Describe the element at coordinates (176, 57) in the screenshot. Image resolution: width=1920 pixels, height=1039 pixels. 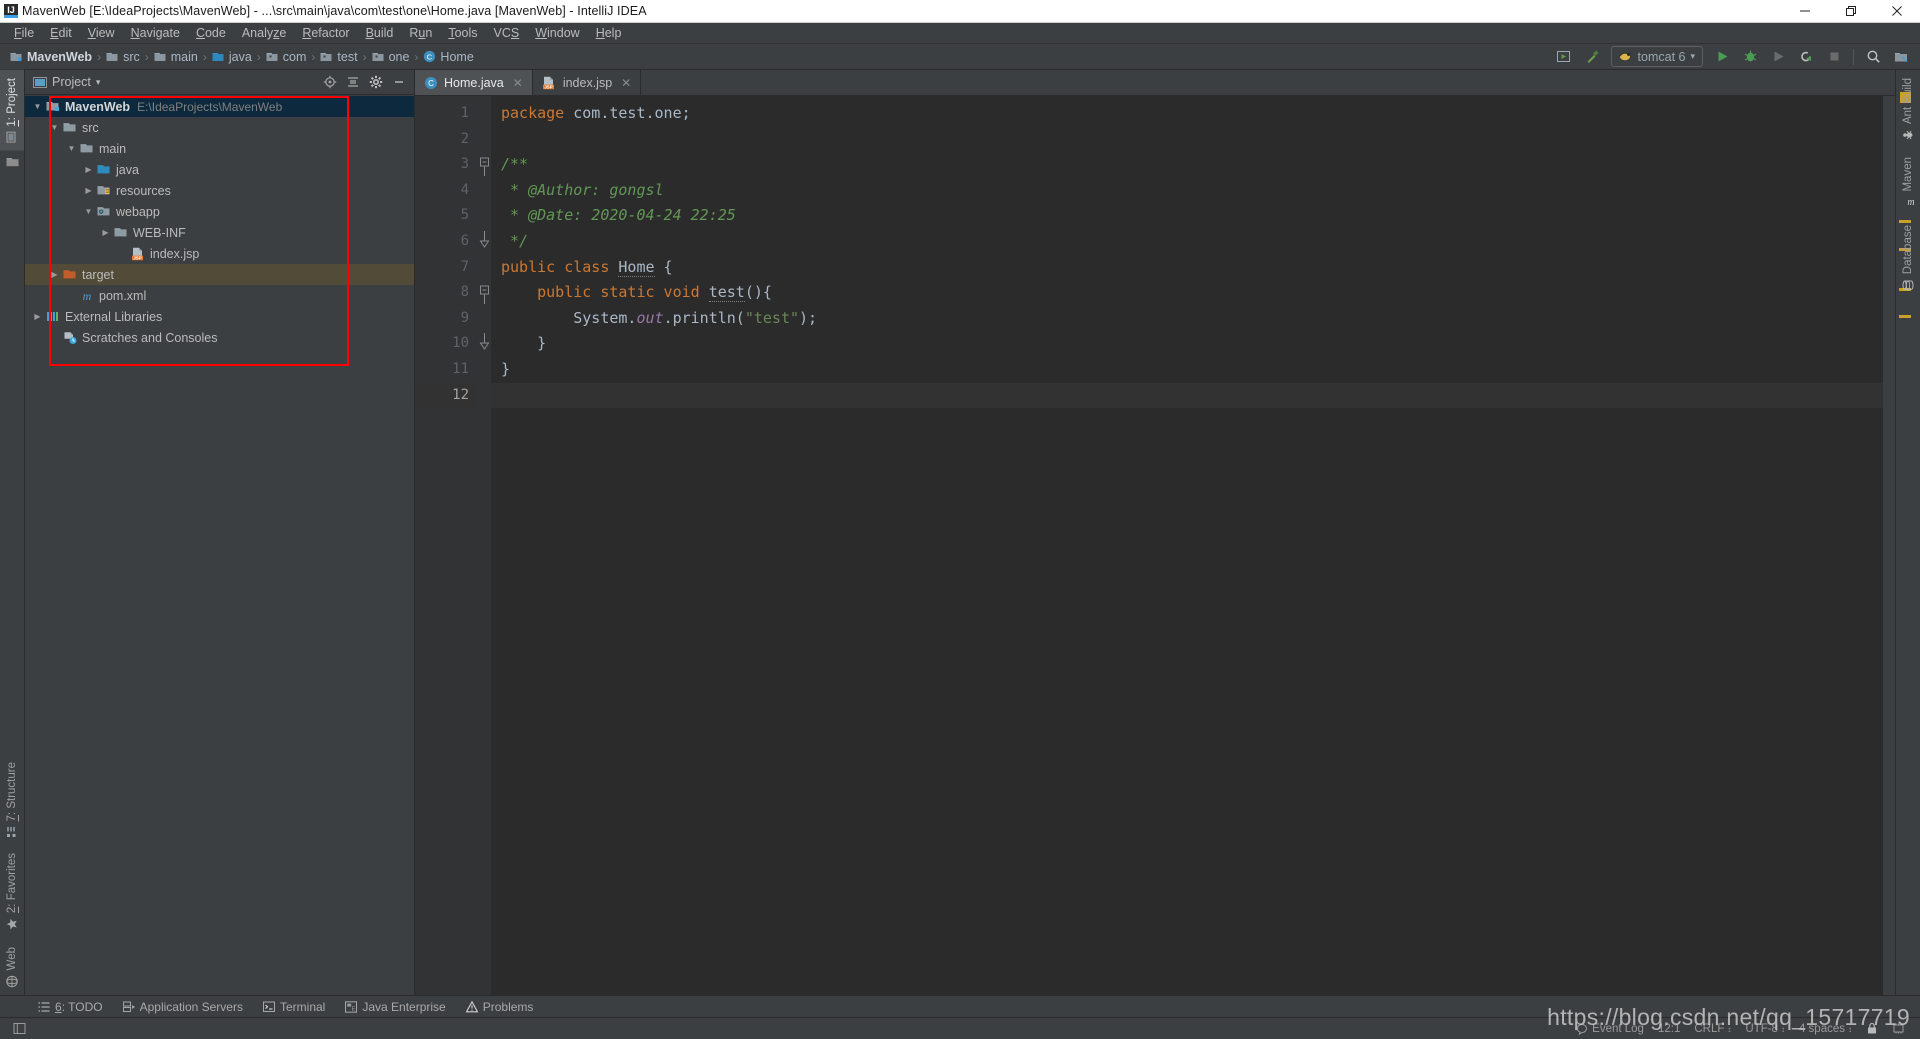
I see `breadcrumb-item-main: main` at that location.